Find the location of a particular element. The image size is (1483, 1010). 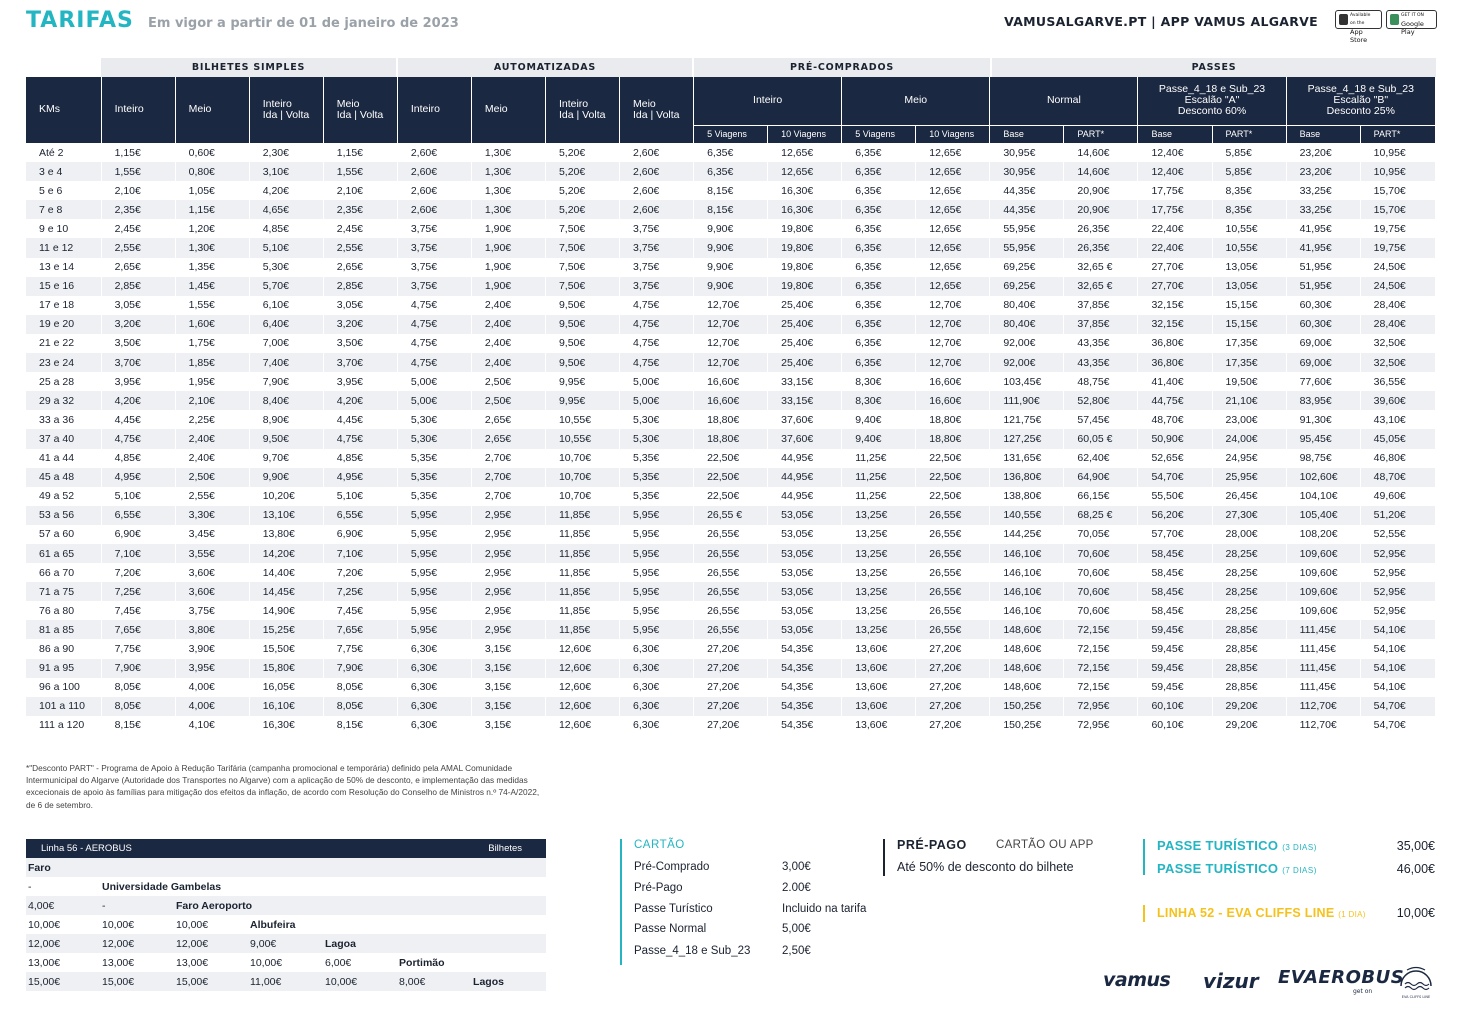

fare-cell: 7,45€ is located at coordinates (360, 611).